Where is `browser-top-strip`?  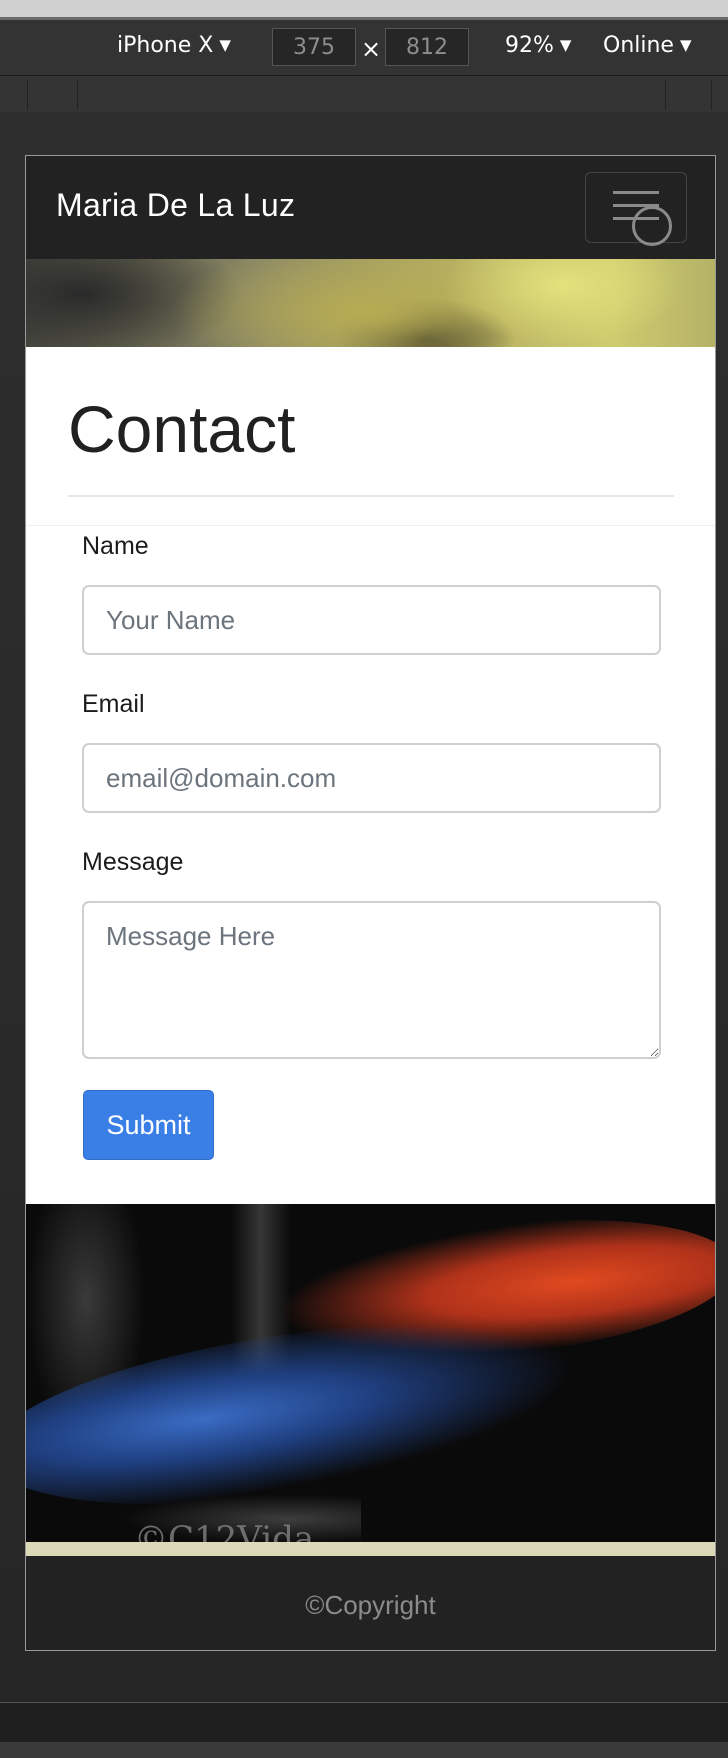 browser-top-strip is located at coordinates (364, 10).